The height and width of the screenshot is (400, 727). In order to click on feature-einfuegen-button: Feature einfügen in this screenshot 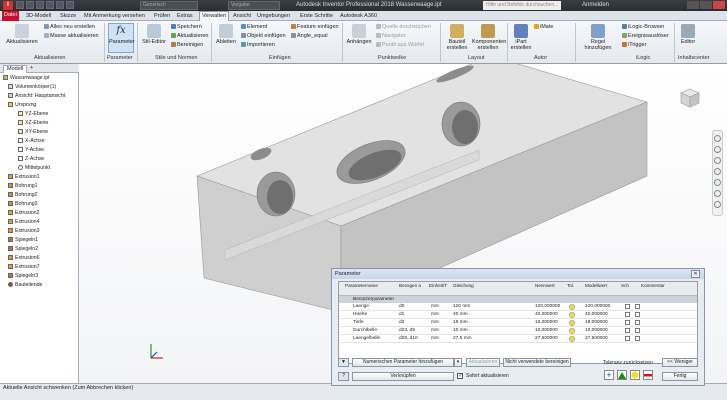, I will do `click(315, 27)`.